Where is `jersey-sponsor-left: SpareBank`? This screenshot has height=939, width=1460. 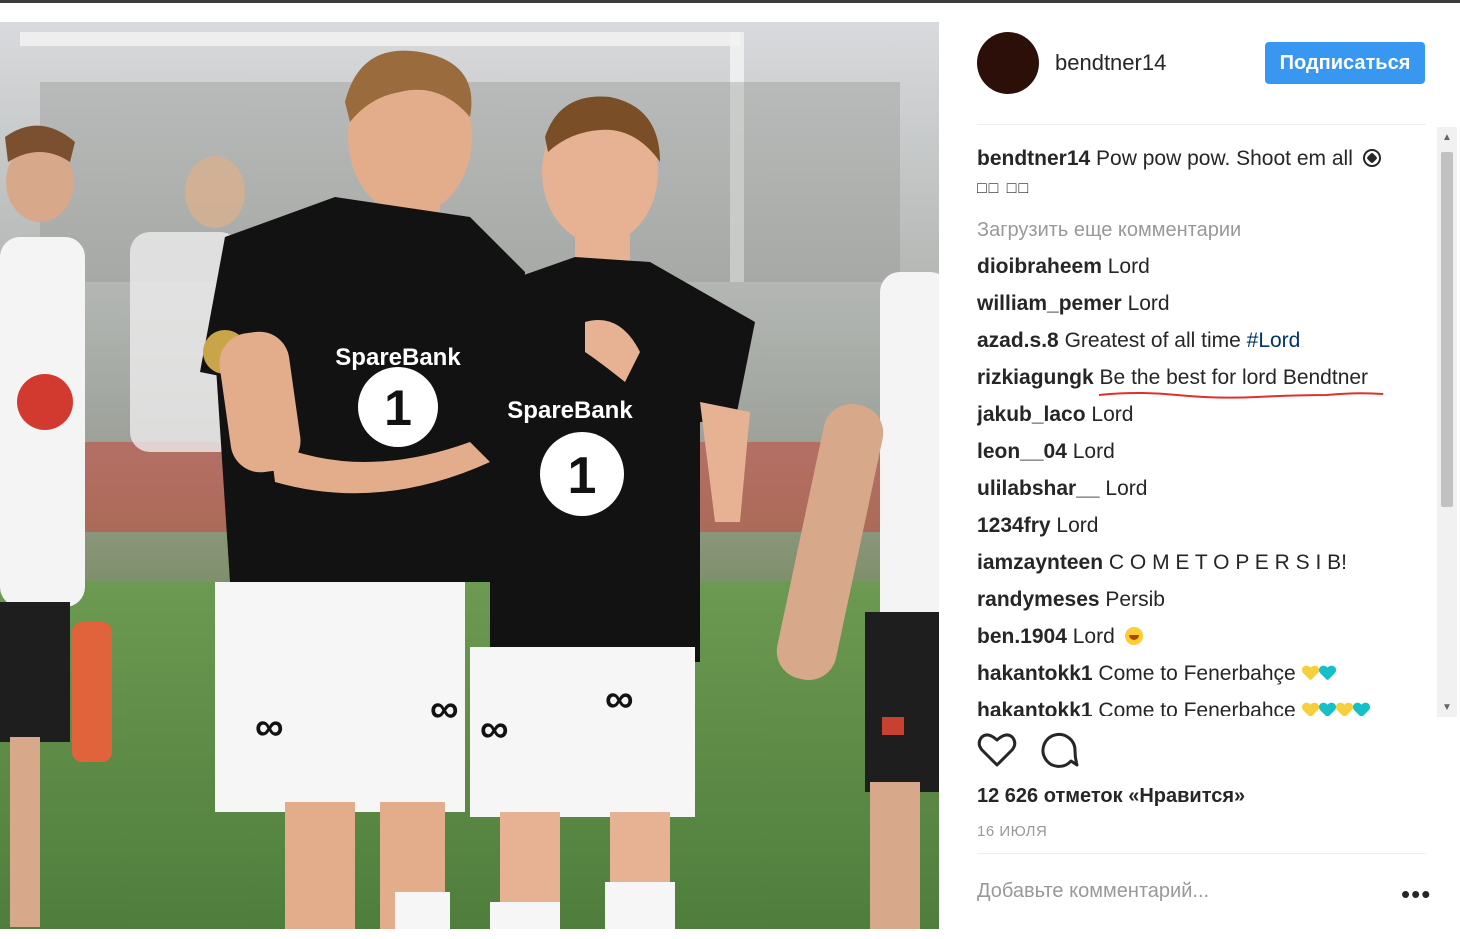
jersey-sponsor-left: SpareBank is located at coordinates (398, 357).